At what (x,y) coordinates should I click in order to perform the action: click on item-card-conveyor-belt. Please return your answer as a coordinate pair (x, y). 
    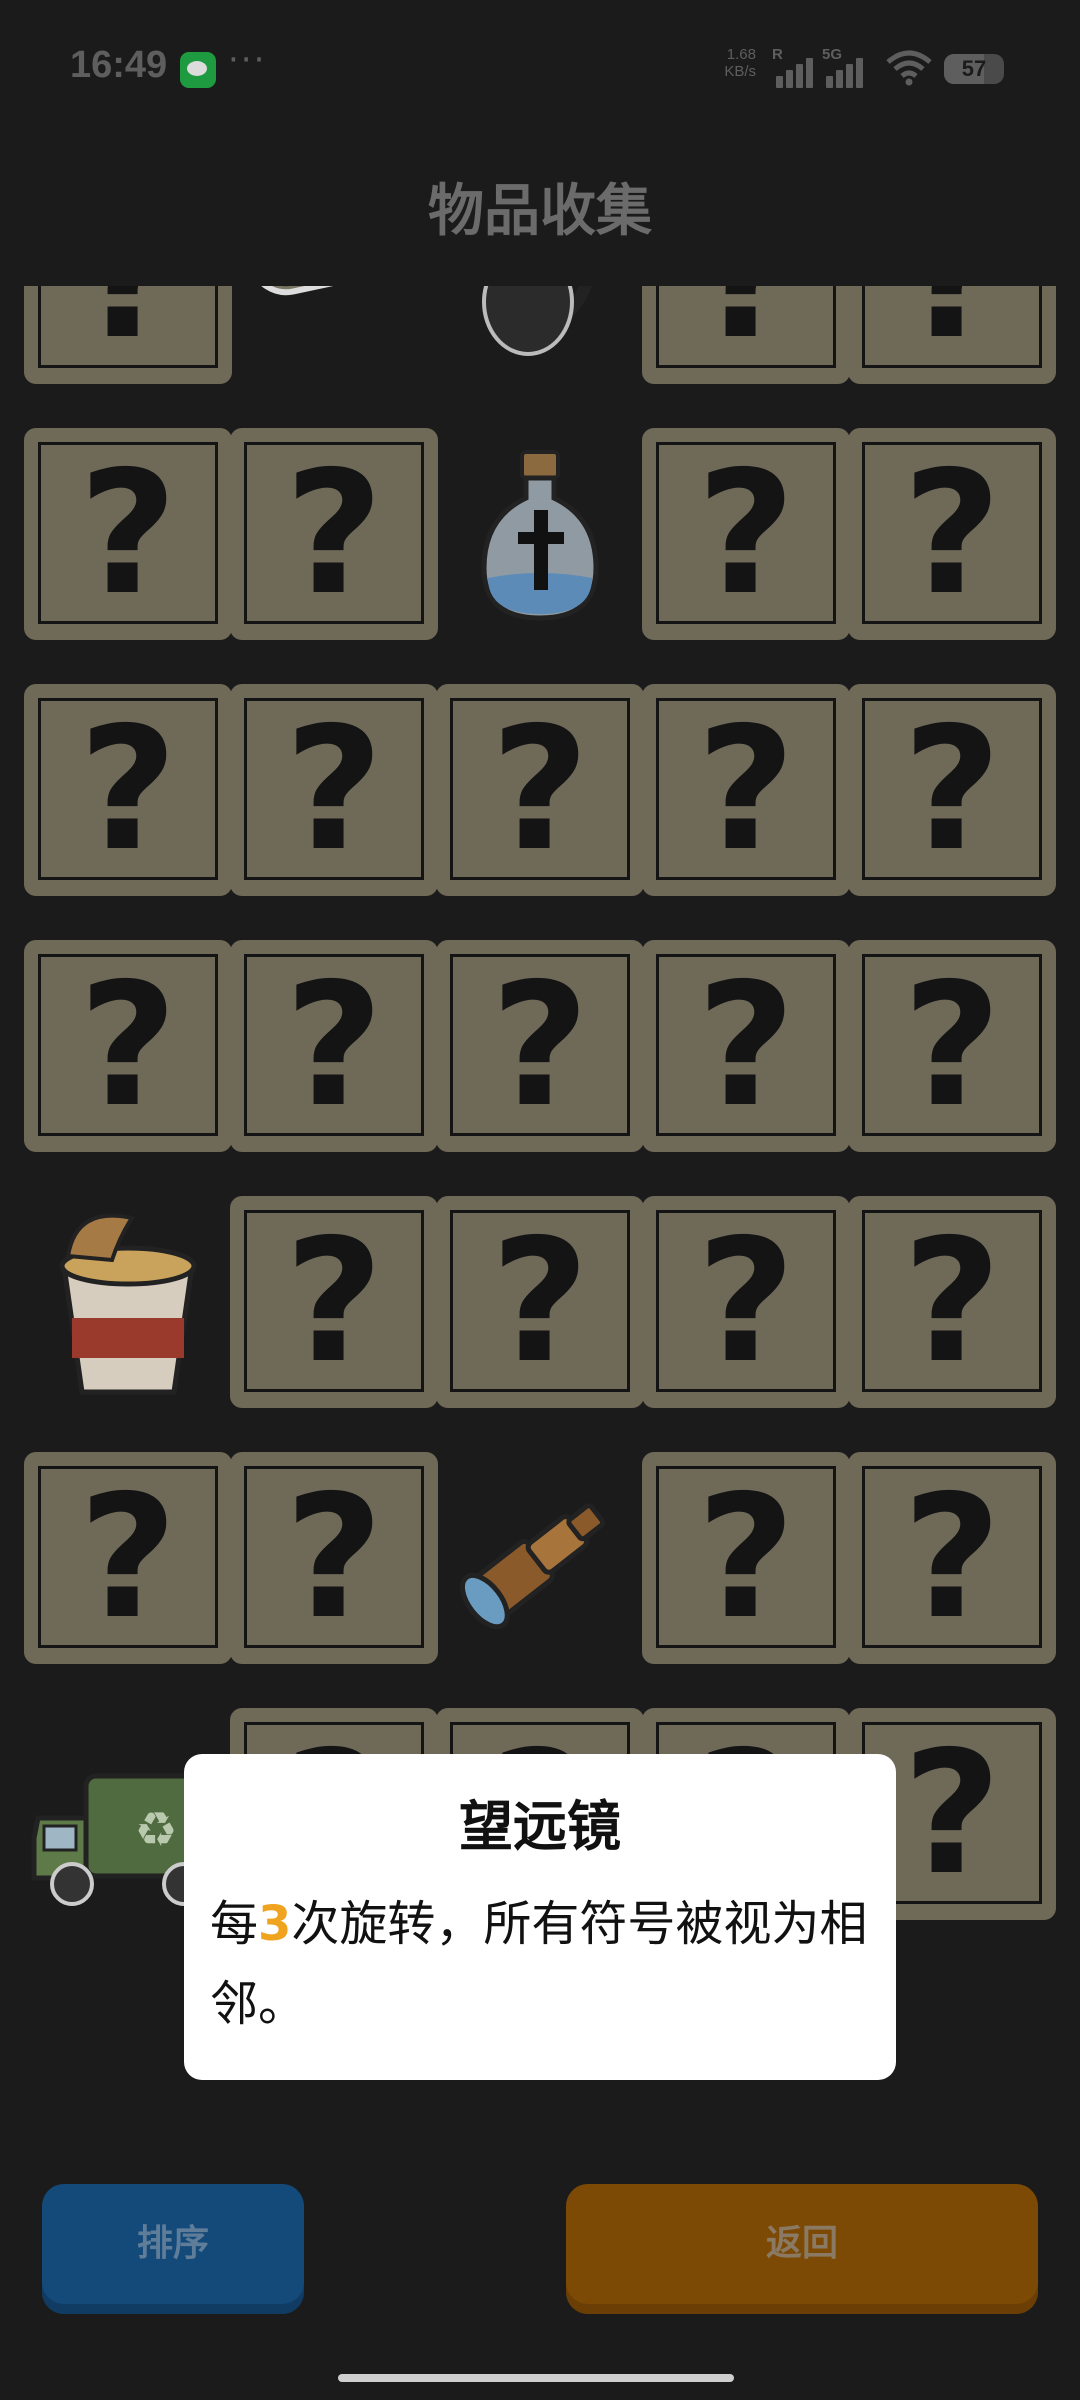
    Looking at the image, I should click on (334, 335).